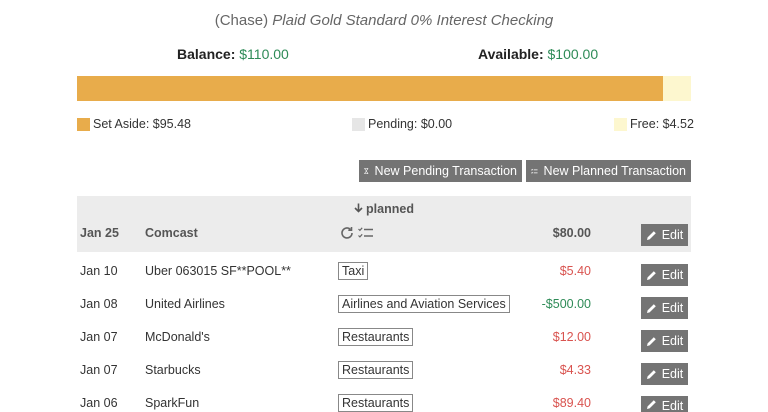  I want to click on free-swatch, so click(620, 124).